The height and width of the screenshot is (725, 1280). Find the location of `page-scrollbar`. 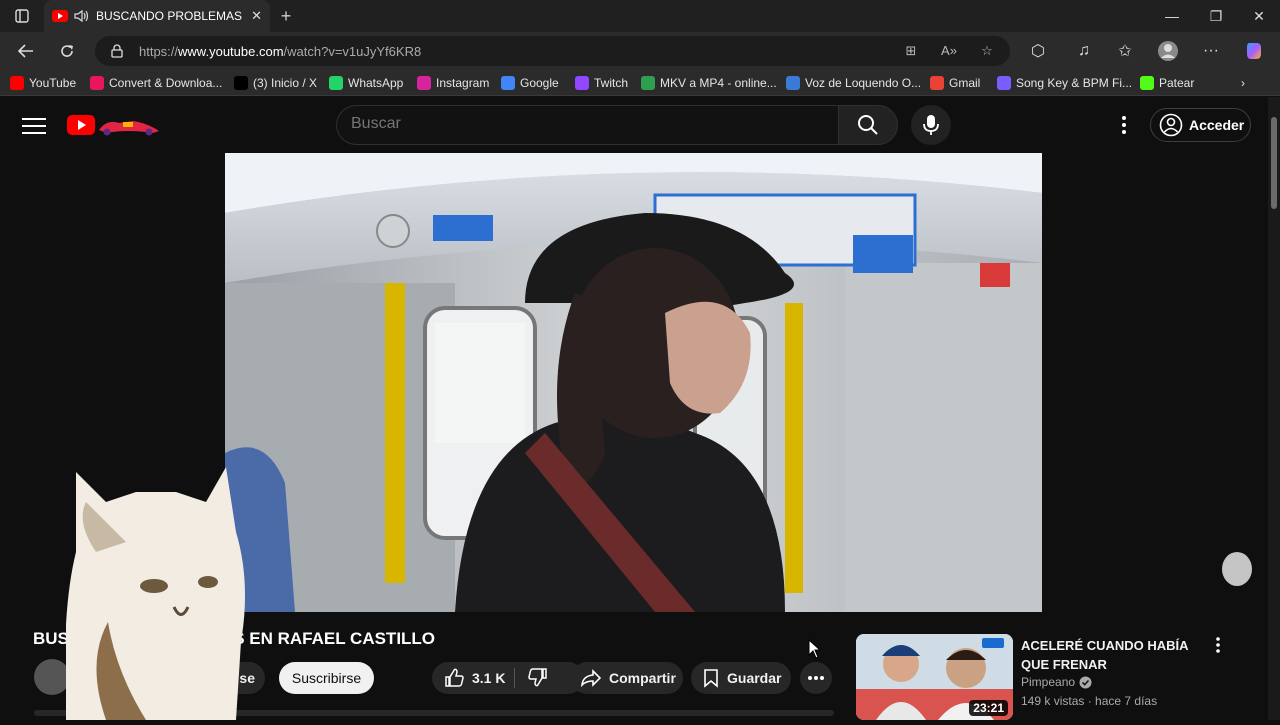

page-scrollbar is located at coordinates (1274, 408).